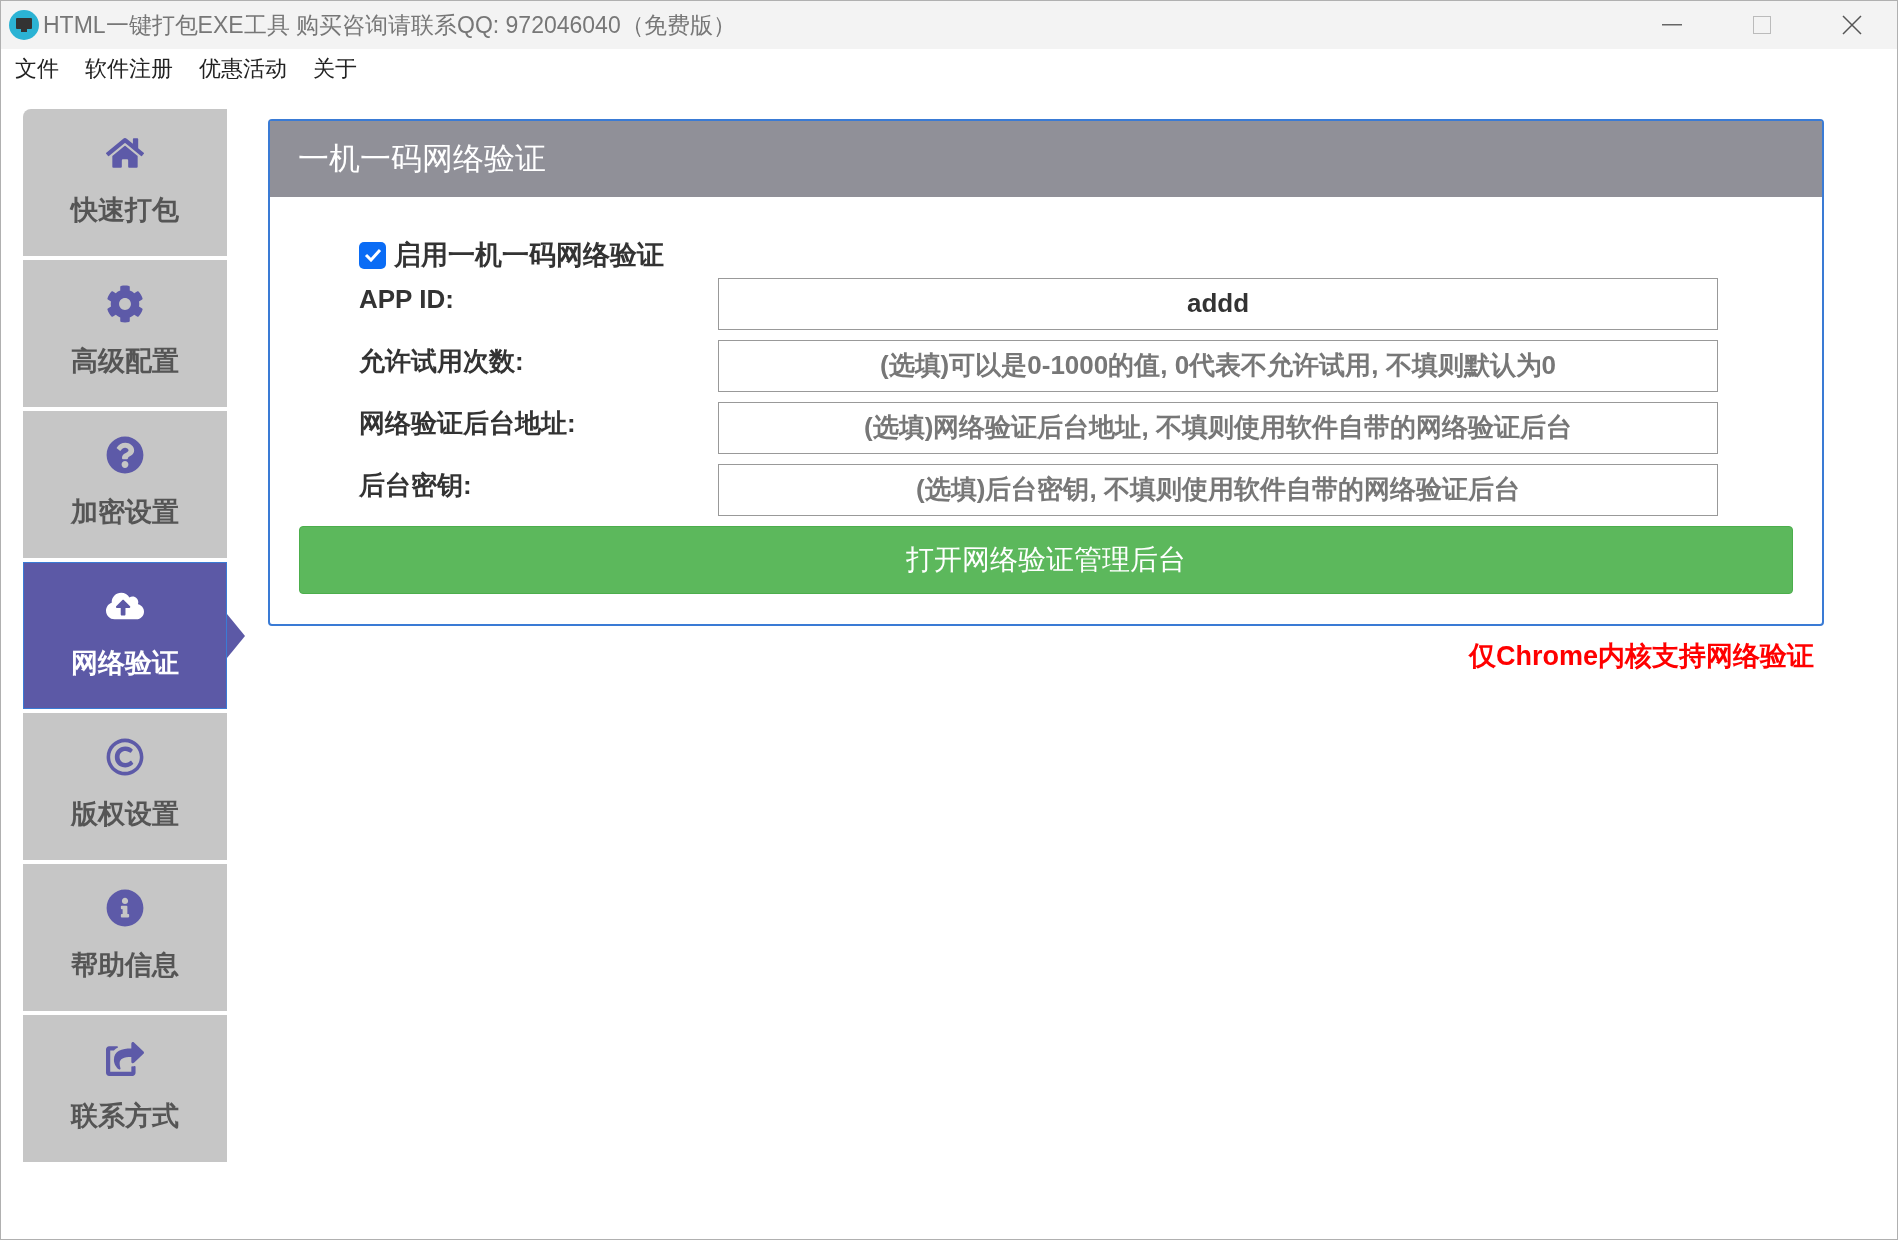 The height and width of the screenshot is (1240, 1898). Describe the element at coordinates (1762, 25) in the screenshot. I see `maximize-icon` at that location.